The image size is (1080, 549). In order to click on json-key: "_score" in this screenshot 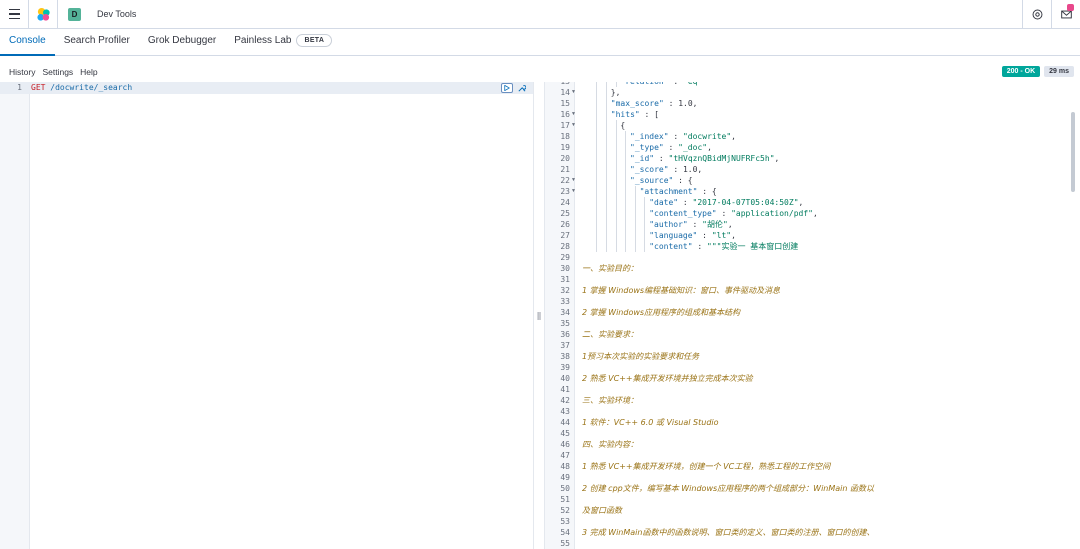, I will do `click(649, 169)`.